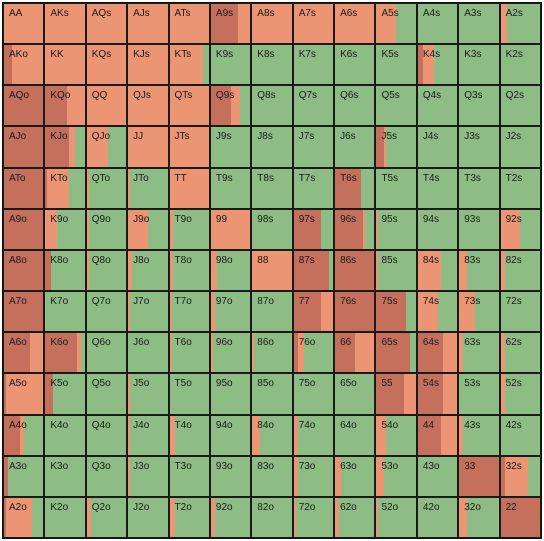 The height and width of the screenshot is (541, 544). Describe the element at coordinates (520, 24) in the screenshot. I see `hand-cell-A2s: A2s` at that location.